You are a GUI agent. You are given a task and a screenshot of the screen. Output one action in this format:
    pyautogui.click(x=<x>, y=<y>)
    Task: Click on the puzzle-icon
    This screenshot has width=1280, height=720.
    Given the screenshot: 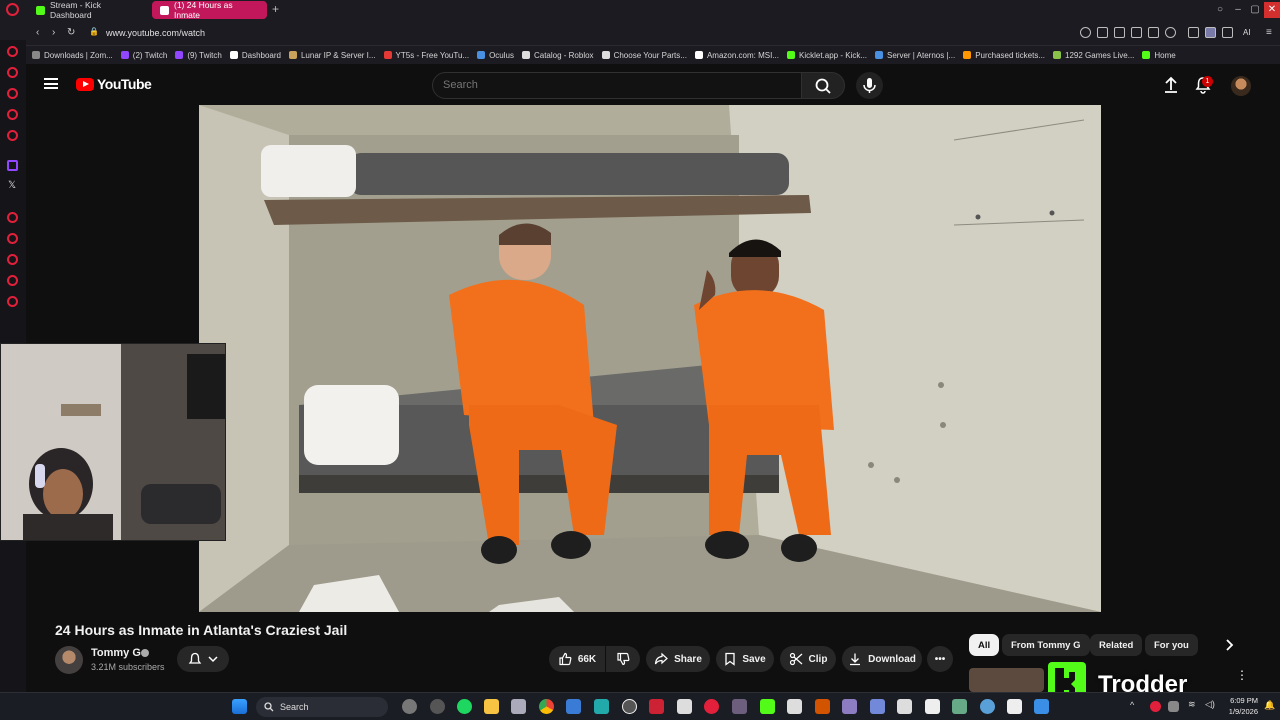 What is the action you would take?
    pyautogui.click(x=1193, y=32)
    